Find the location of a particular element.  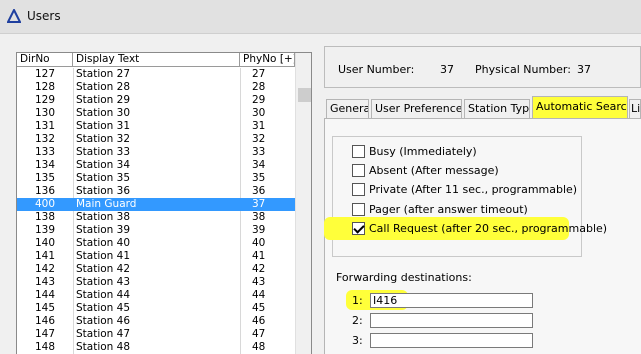

forwarding-destination-1-input is located at coordinates (451, 300).